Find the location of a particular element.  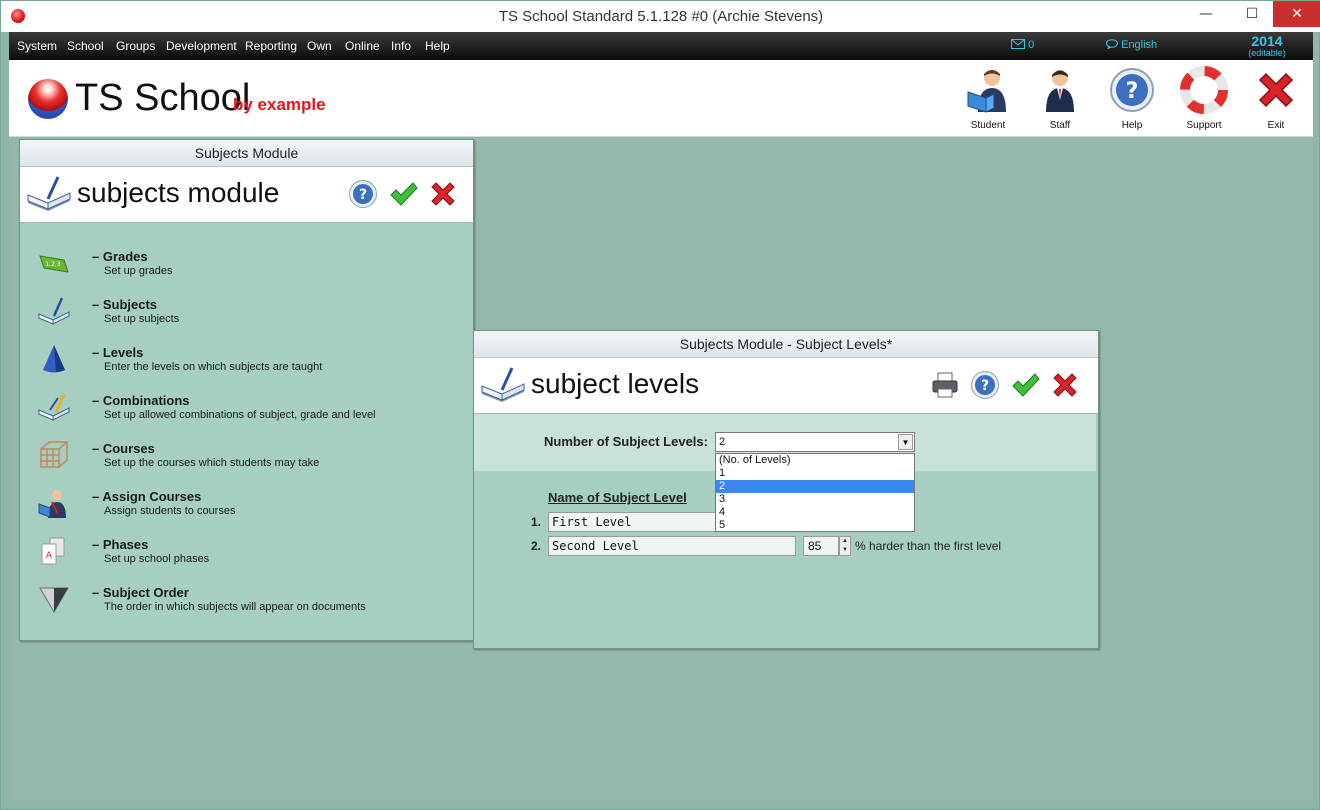

funnel-icon is located at coordinates (54, 600).